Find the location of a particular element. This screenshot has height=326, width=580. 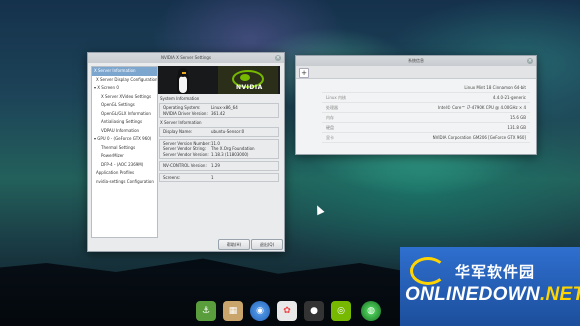

nvidia-icon: ◎ is located at coordinates (341, 311).